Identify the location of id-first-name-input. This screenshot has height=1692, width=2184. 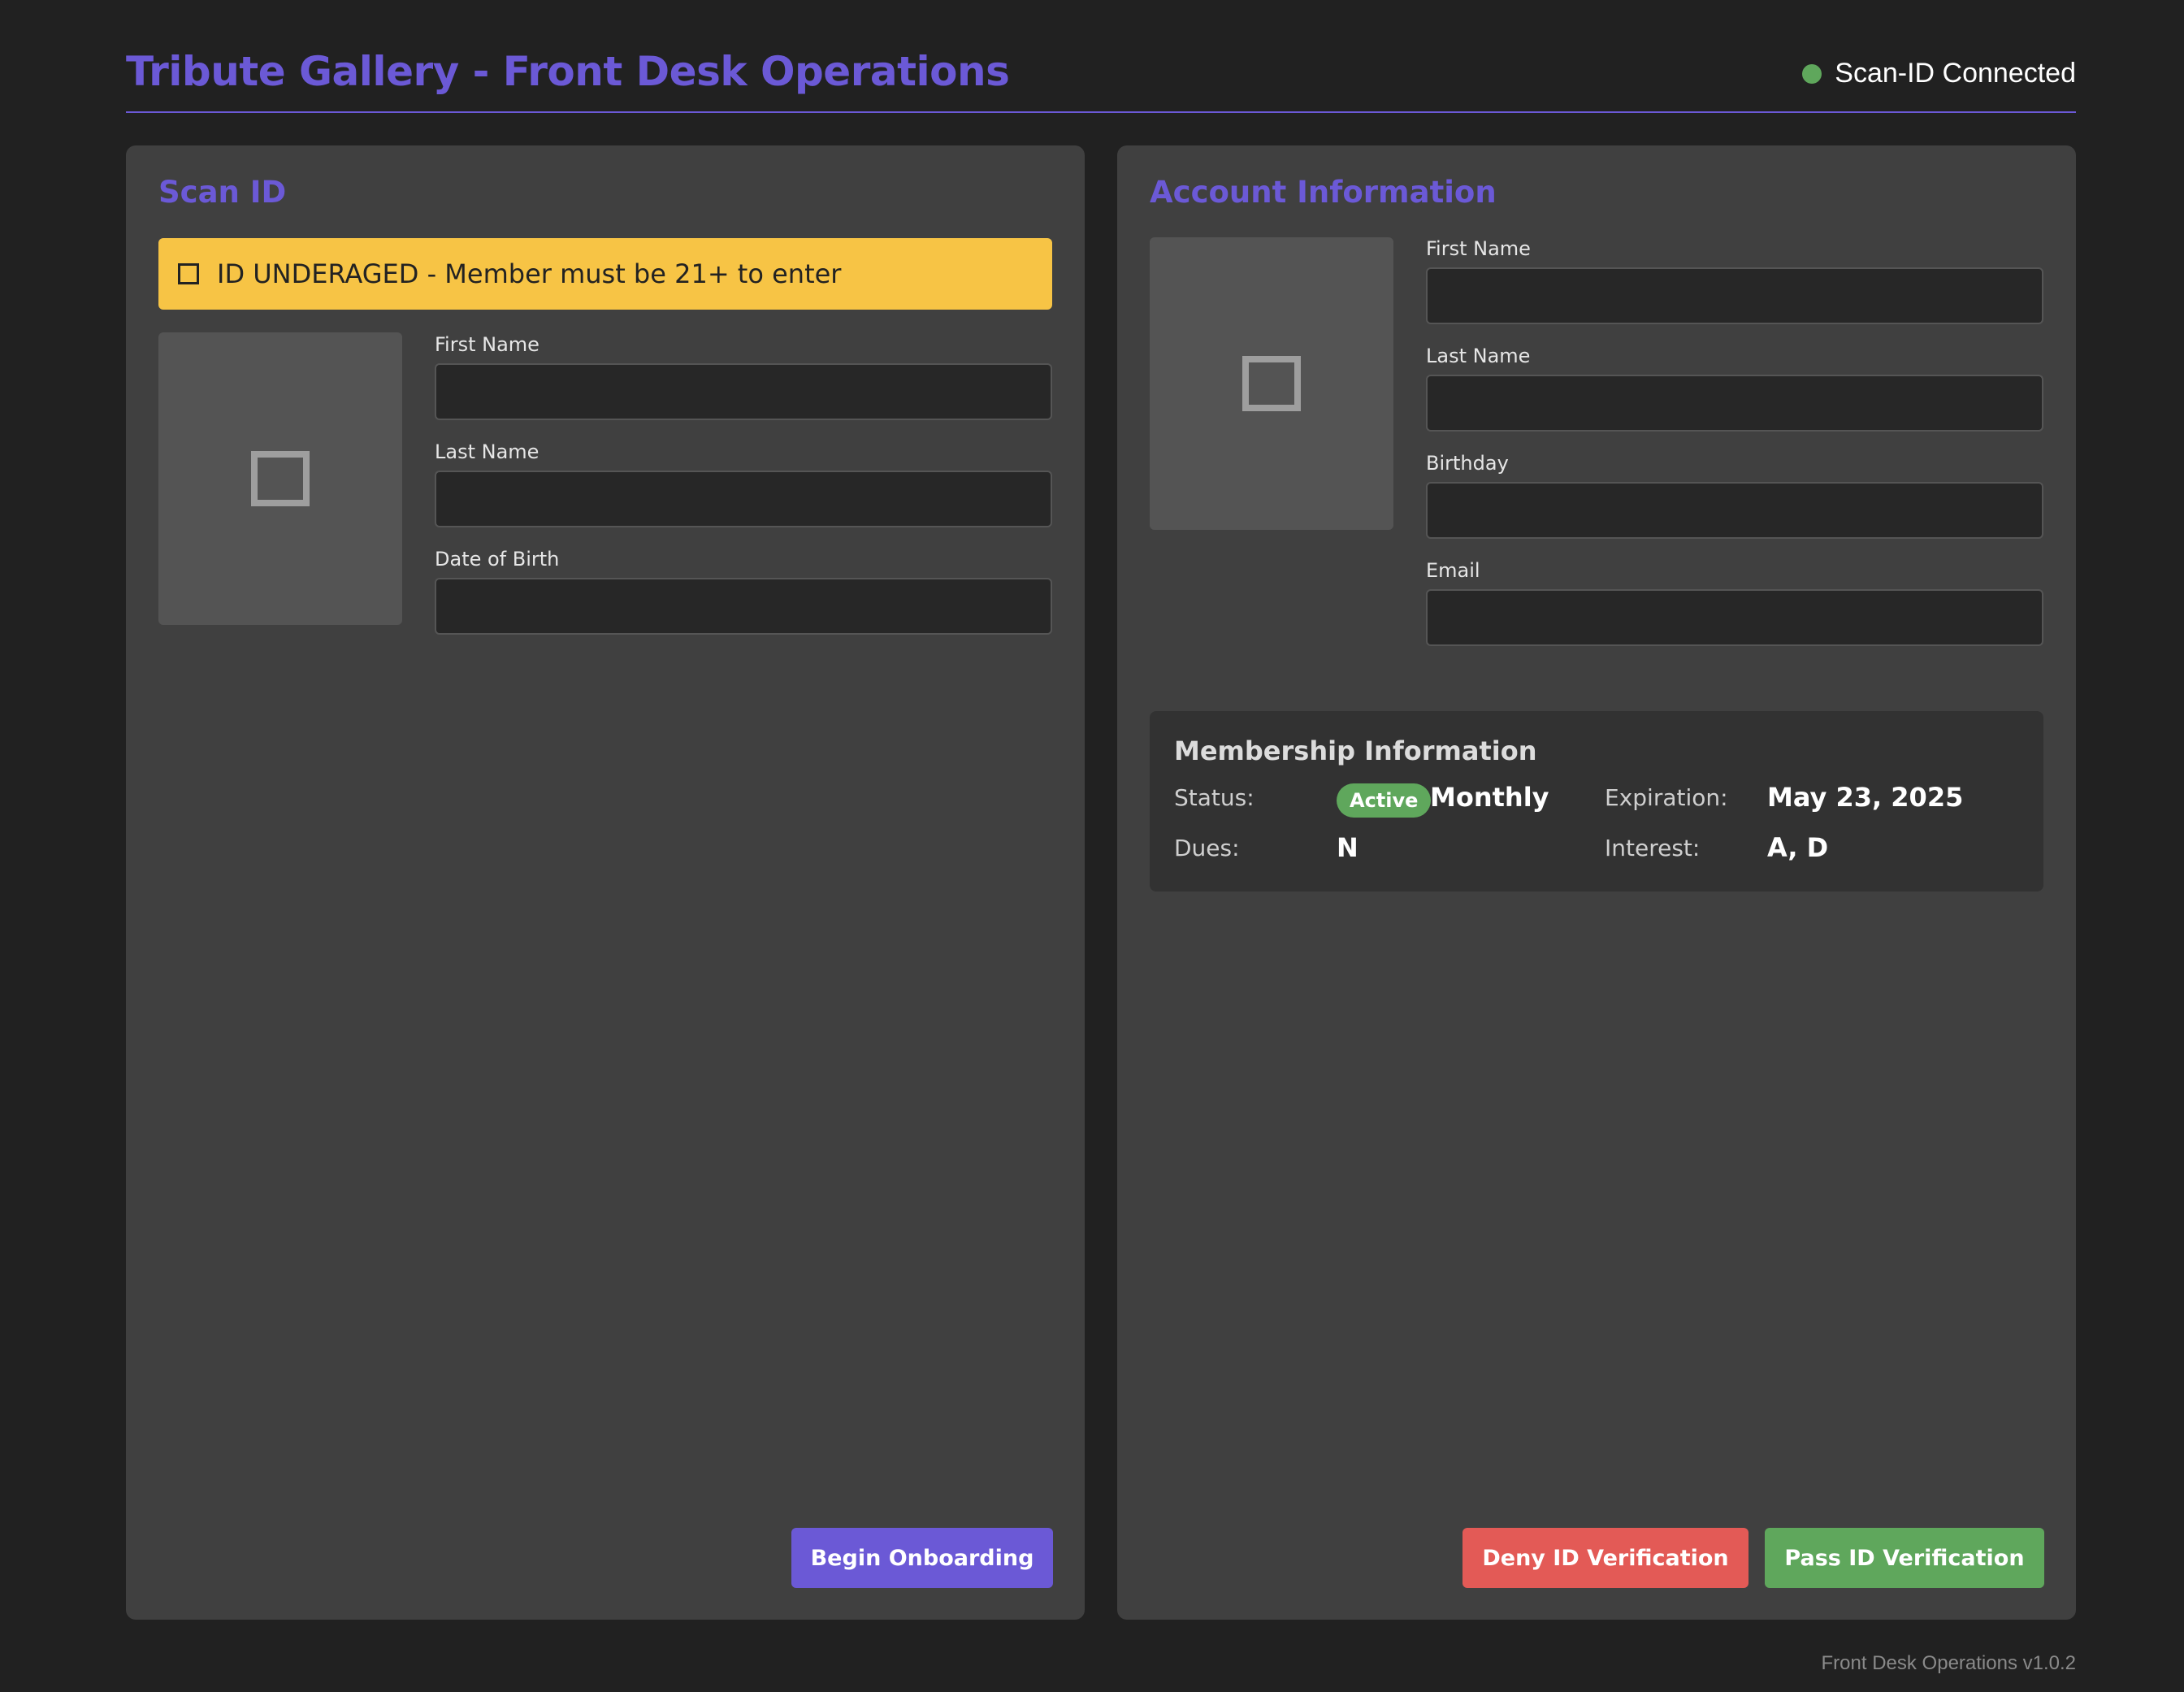
(743, 391).